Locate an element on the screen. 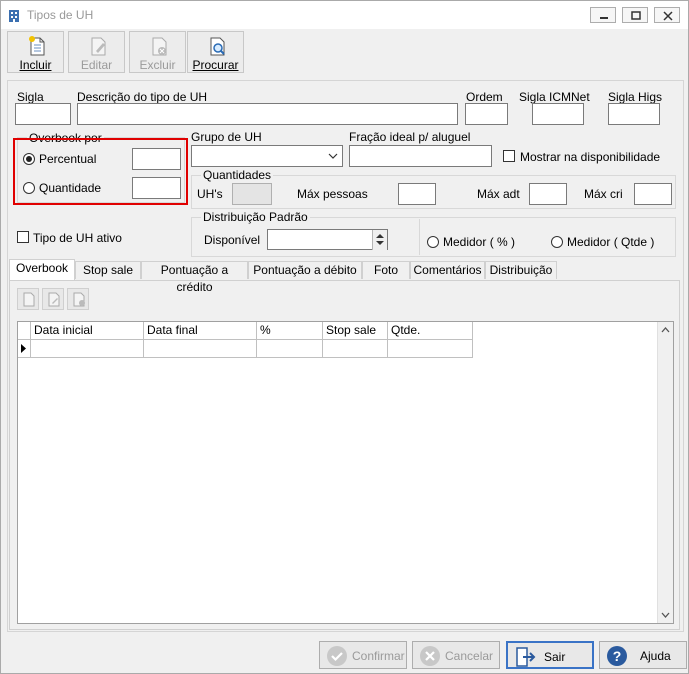  spin-down-icon is located at coordinates (380, 243).